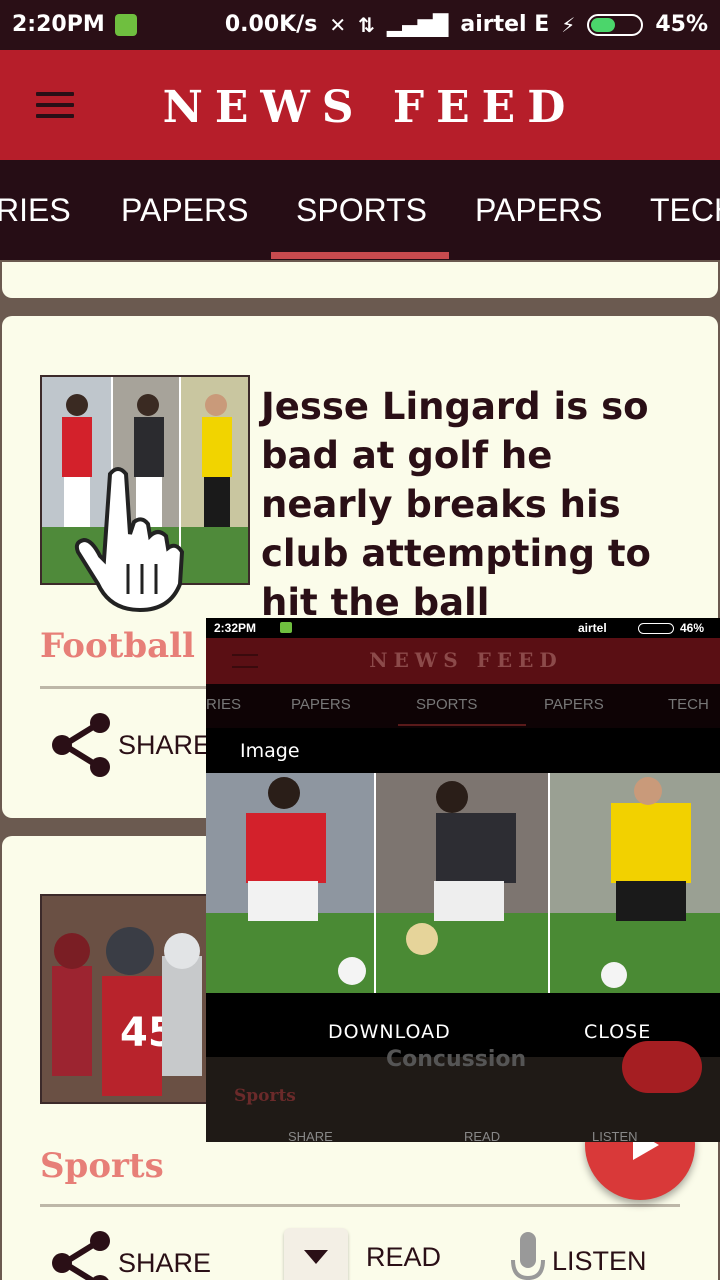 The height and width of the screenshot is (1280, 720). What do you see at coordinates (466, 660) in the screenshot?
I see `overlay-app-title: NEWS FEED` at bounding box center [466, 660].